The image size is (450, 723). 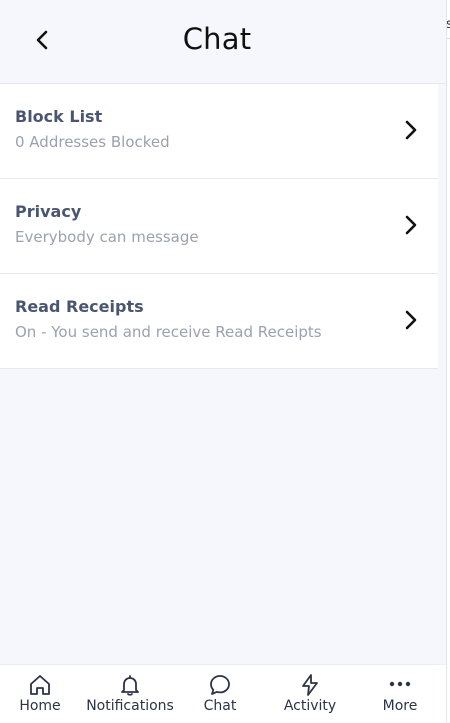 What do you see at coordinates (400, 706) in the screenshot?
I see `nav-more-label: More` at bounding box center [400, 706].